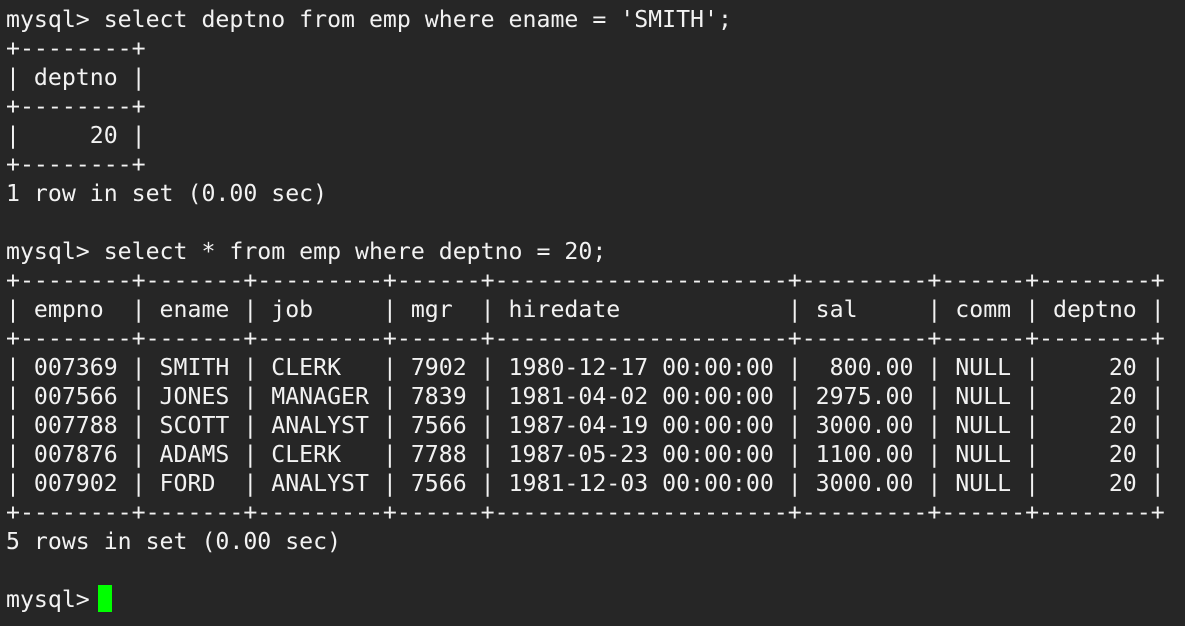 Image resolution: width=1185 pixels, height=626 pixels. What do you see at coordinates (48, 599) in the screenshot?
I see `mysql-prompt: mysql>` at bounding box center [48, 599].